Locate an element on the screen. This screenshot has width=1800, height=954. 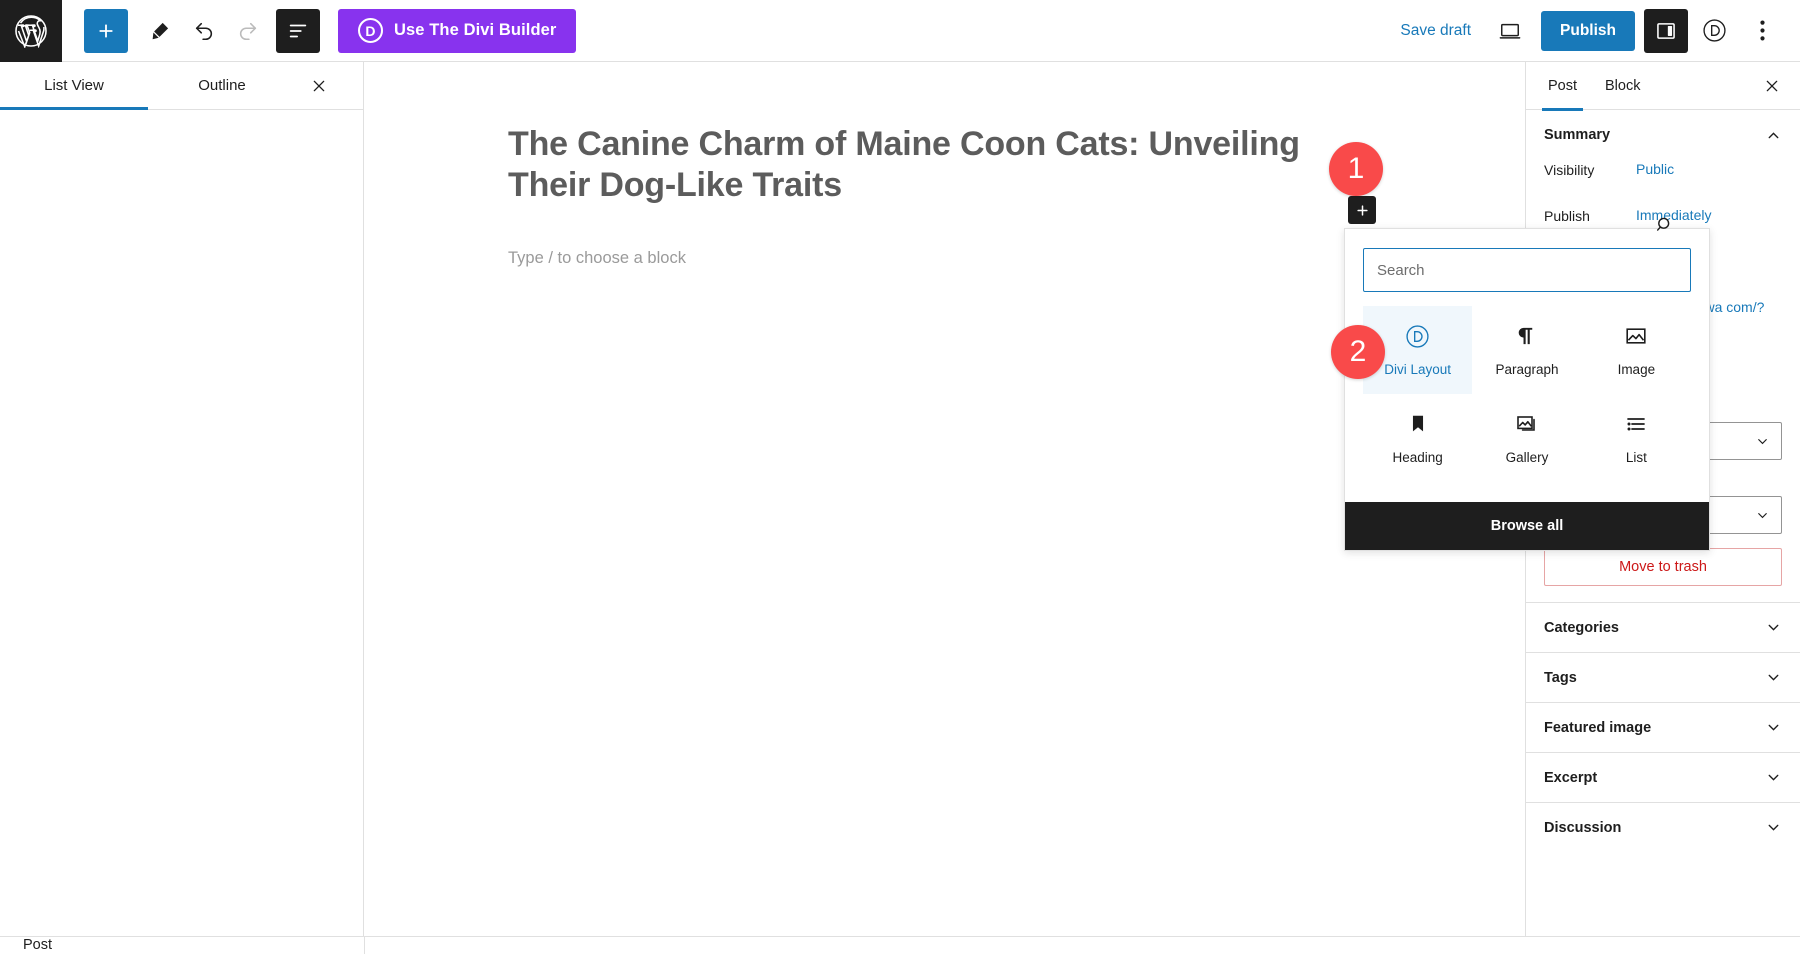
inserter-block-image: Image is located at coordinates (1636, 350).